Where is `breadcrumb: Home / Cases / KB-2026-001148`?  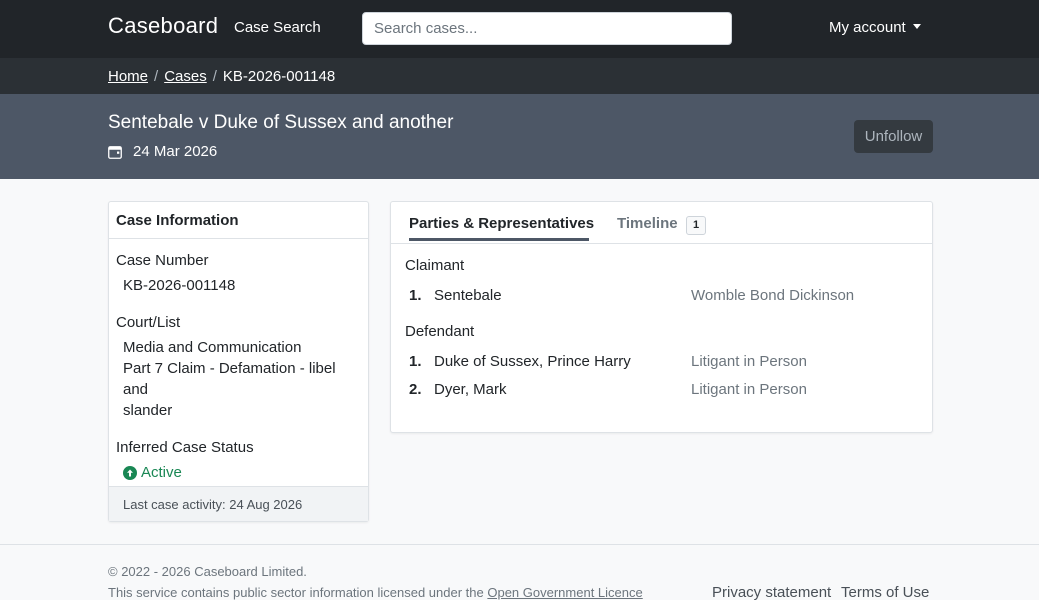
breadcrumb: Home / Cases / KB-2026-001148 is located at coordinates (221, 76).